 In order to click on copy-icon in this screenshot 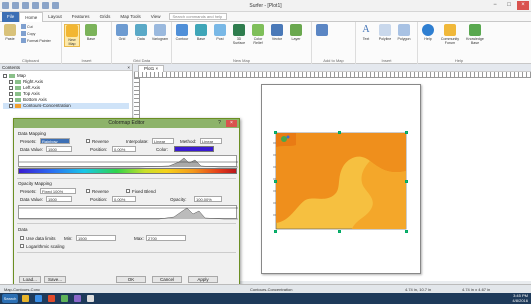, I will do `click(23, 33)`.